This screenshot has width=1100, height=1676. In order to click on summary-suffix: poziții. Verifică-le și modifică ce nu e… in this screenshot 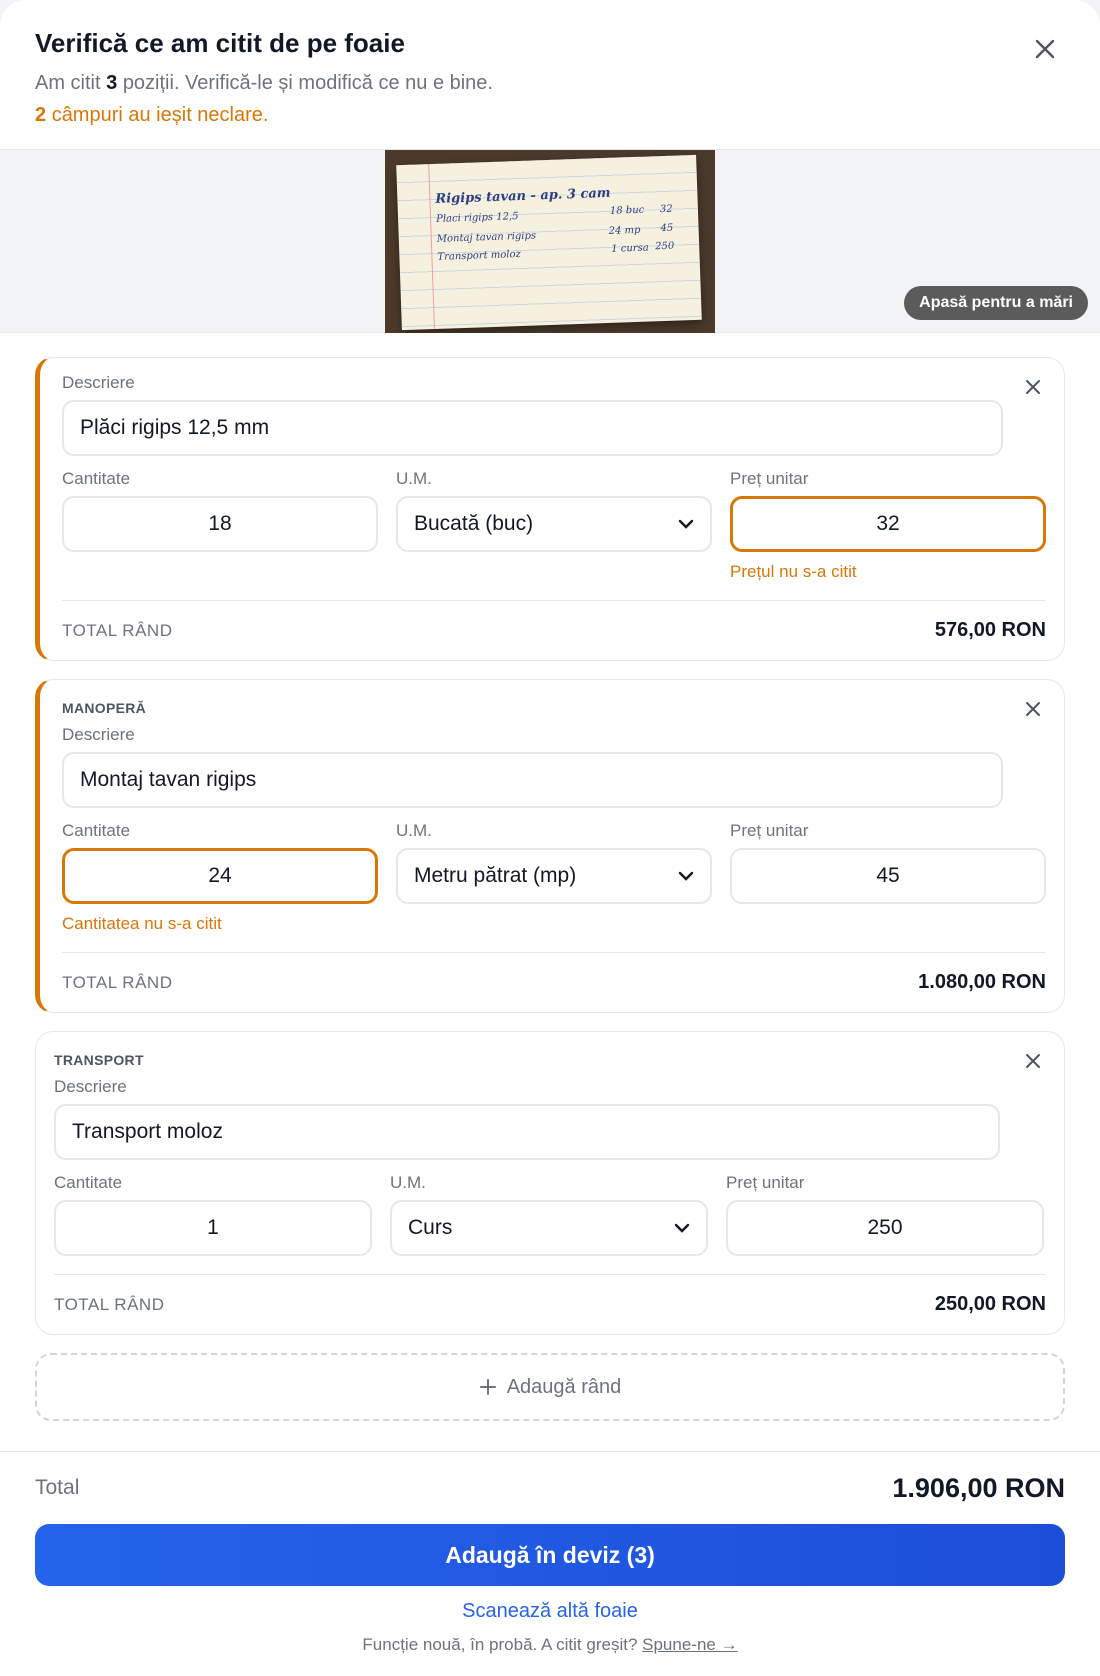, I will do `click(307, 83)`.